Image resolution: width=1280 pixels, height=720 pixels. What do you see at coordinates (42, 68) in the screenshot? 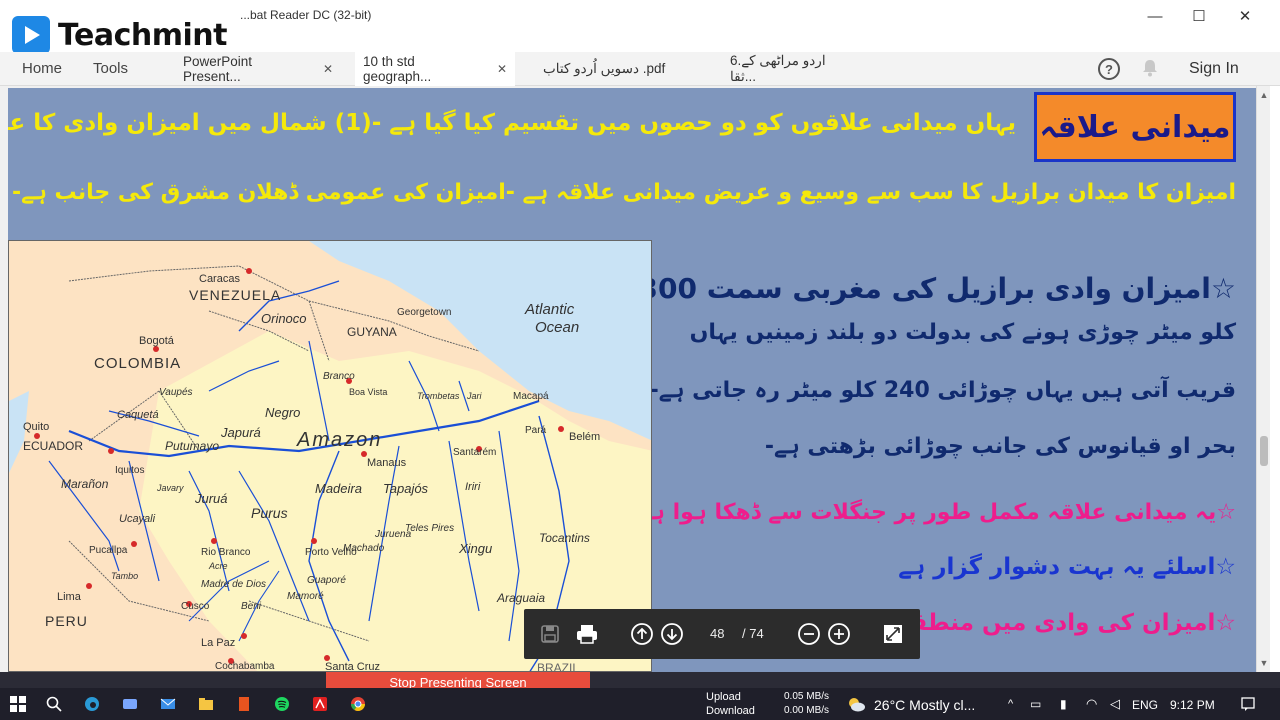
I see `home-menu: Home` at bounding box center [42, 68].